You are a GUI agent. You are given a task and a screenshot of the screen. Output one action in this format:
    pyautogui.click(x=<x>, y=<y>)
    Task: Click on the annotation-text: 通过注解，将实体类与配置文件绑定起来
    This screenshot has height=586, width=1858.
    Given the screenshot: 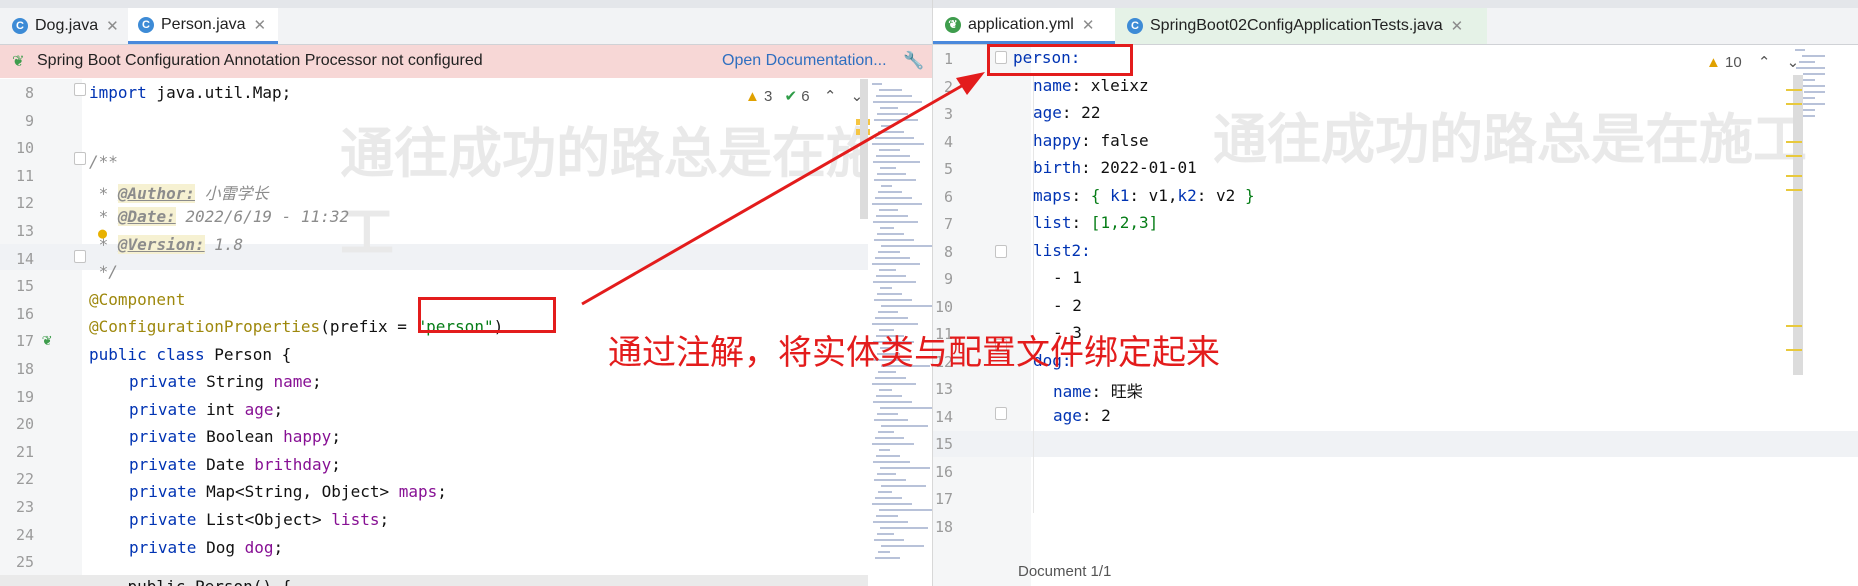 What is the action you would take?
    pyautogui.click(x=914, y=353)
    